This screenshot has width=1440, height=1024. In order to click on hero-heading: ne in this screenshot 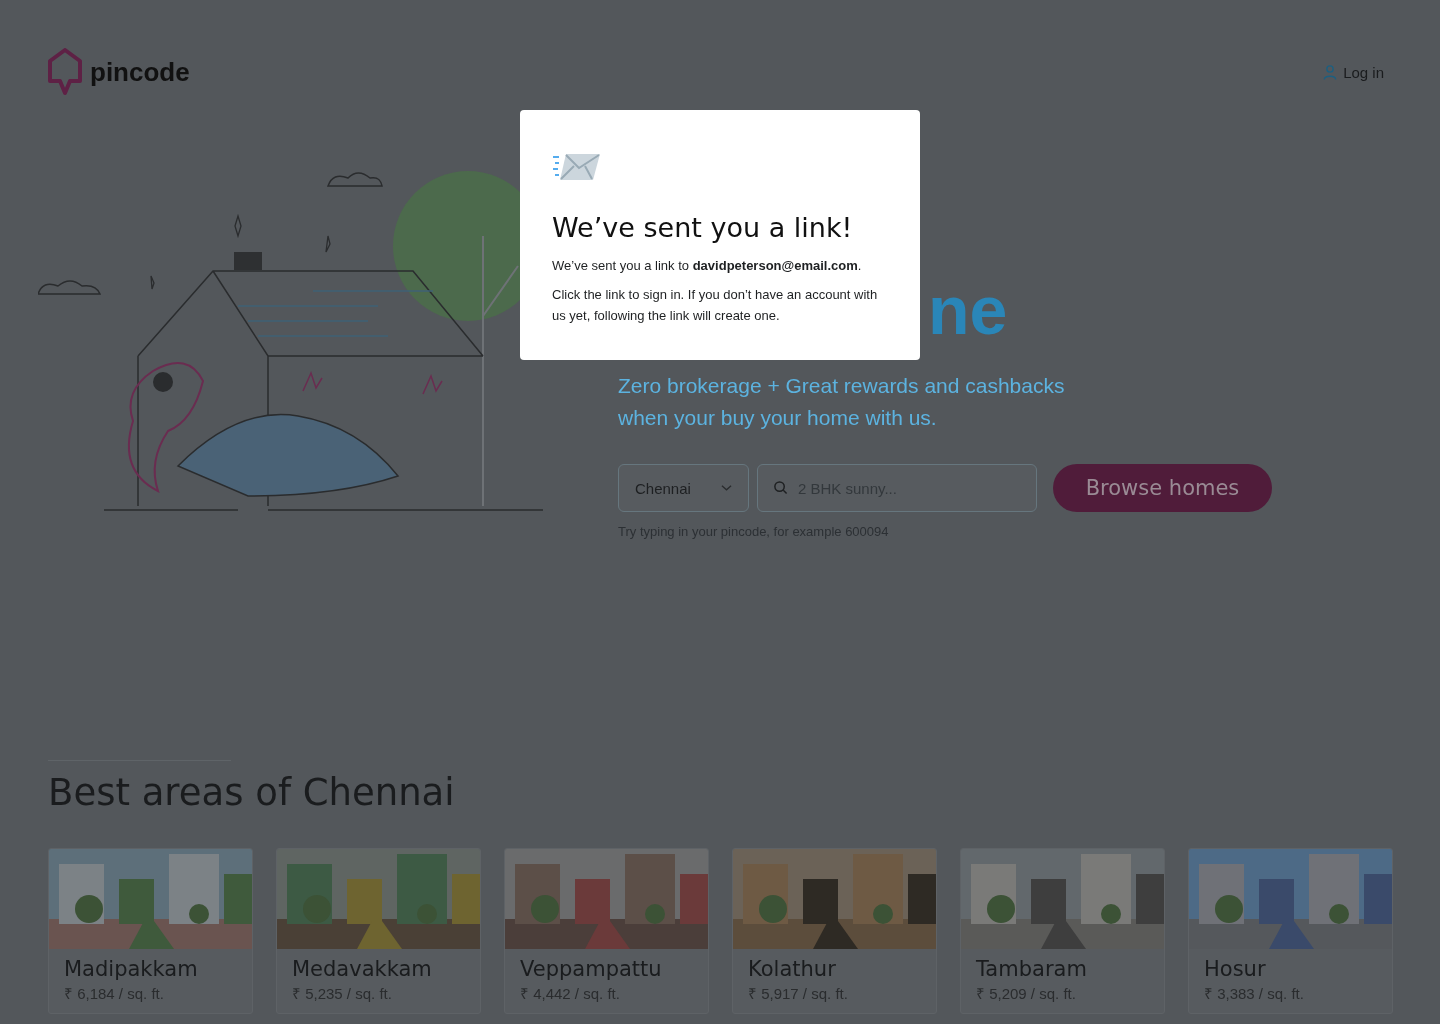, I will do `click(968, 305)`.